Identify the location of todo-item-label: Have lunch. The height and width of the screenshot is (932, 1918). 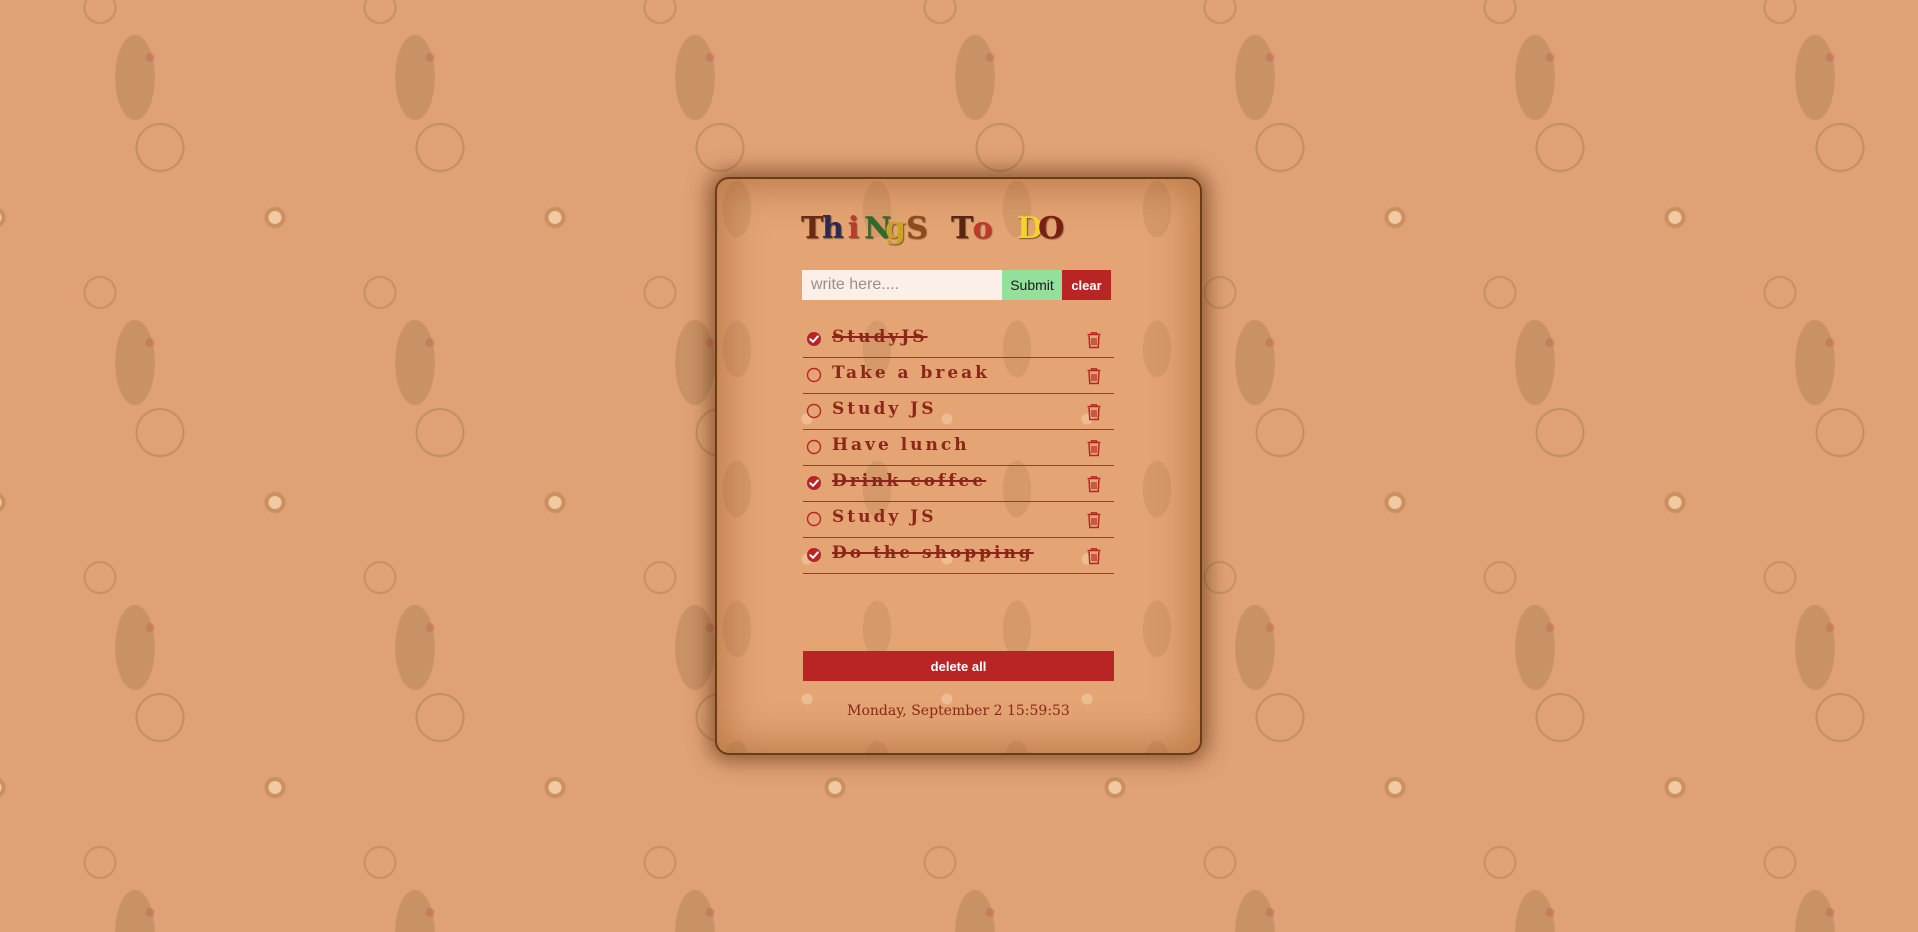
(901, 445).